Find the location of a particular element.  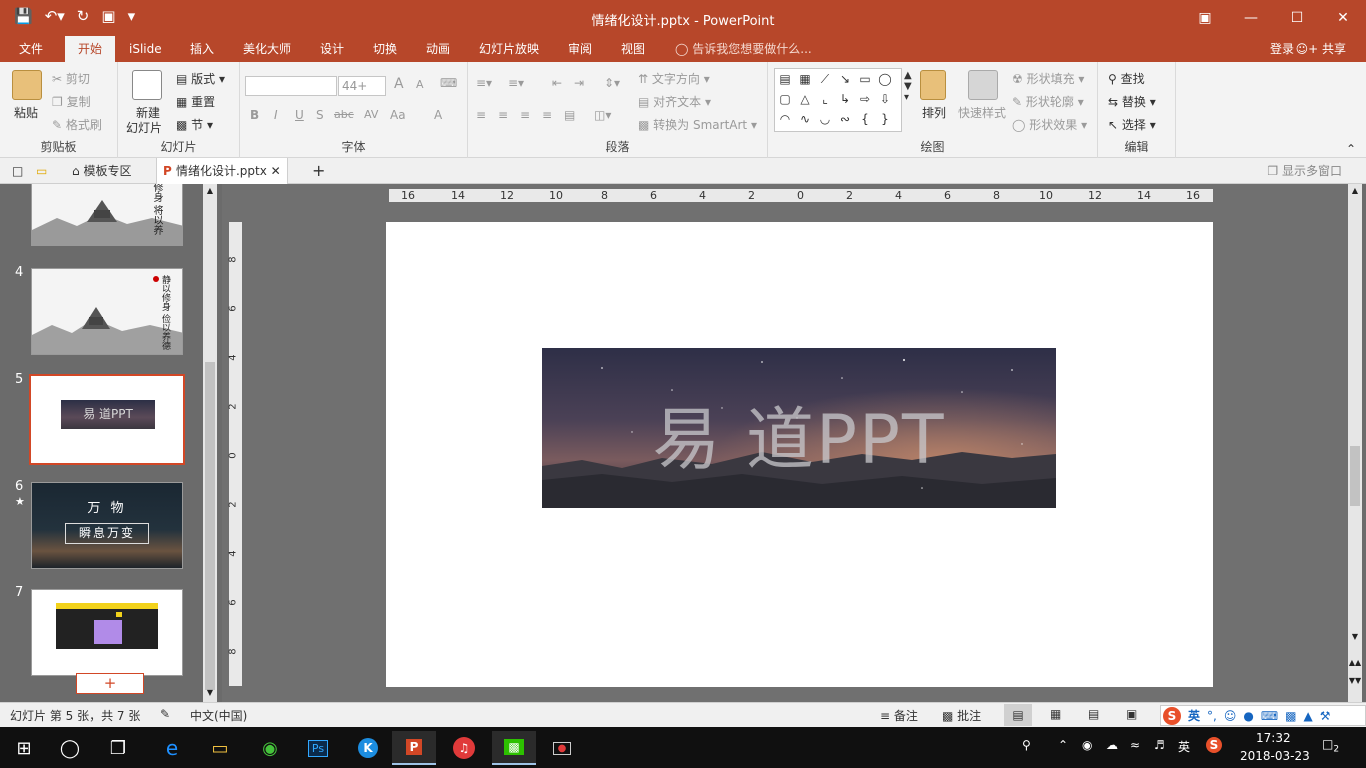

curve-shape-icon: ∾ is located at coordinates (845, 119).